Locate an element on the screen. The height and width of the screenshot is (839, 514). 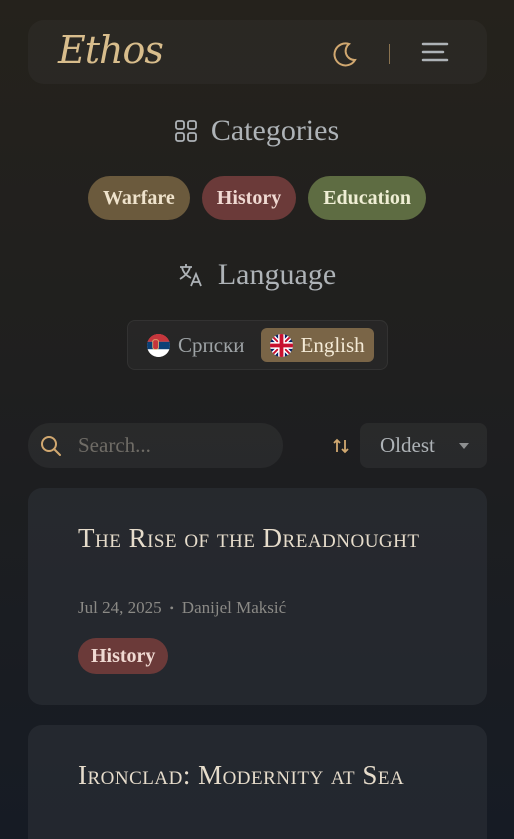
header-divider is located at coordinates (389, 54).